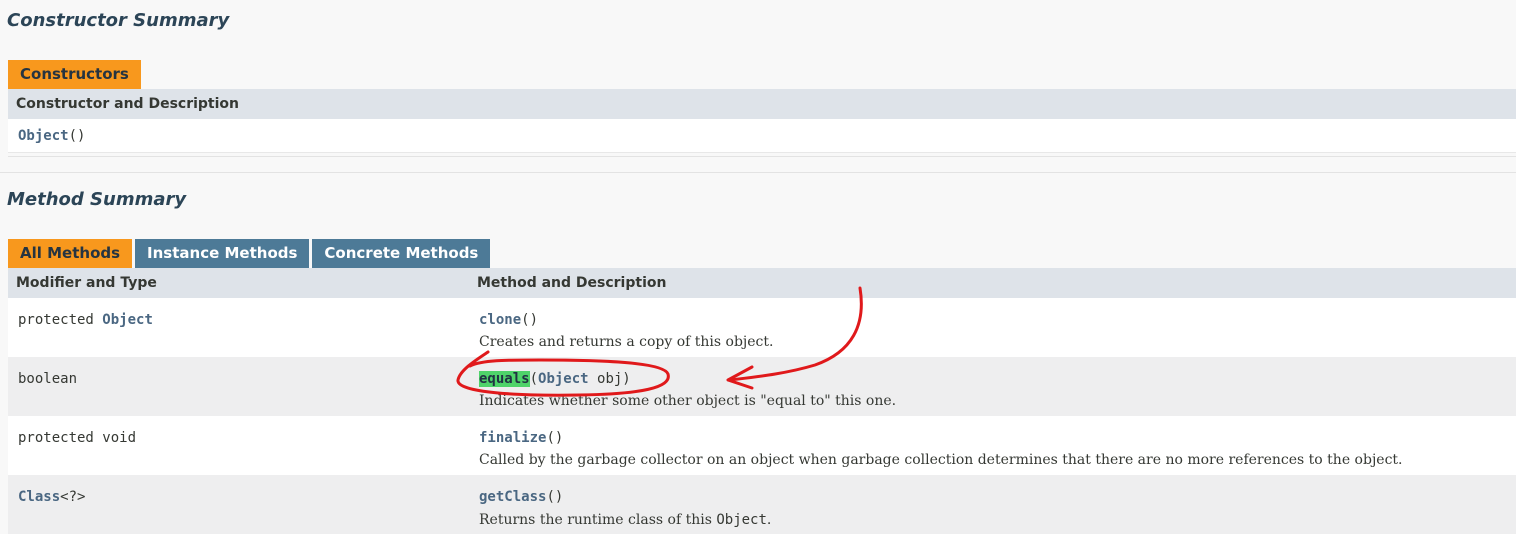 Image resolution: width=1516 pixels, height=534 pixels. I want to click on modifier-type-header: Modifier and Type, so click(238, 283).